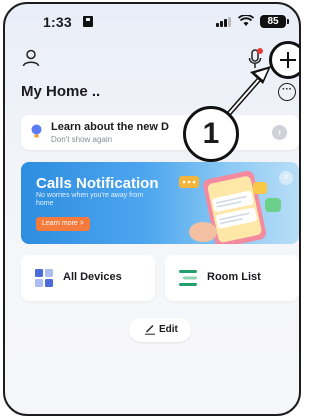  I want to click on promo-description: No worries when you're away from home, so click(90, 199).